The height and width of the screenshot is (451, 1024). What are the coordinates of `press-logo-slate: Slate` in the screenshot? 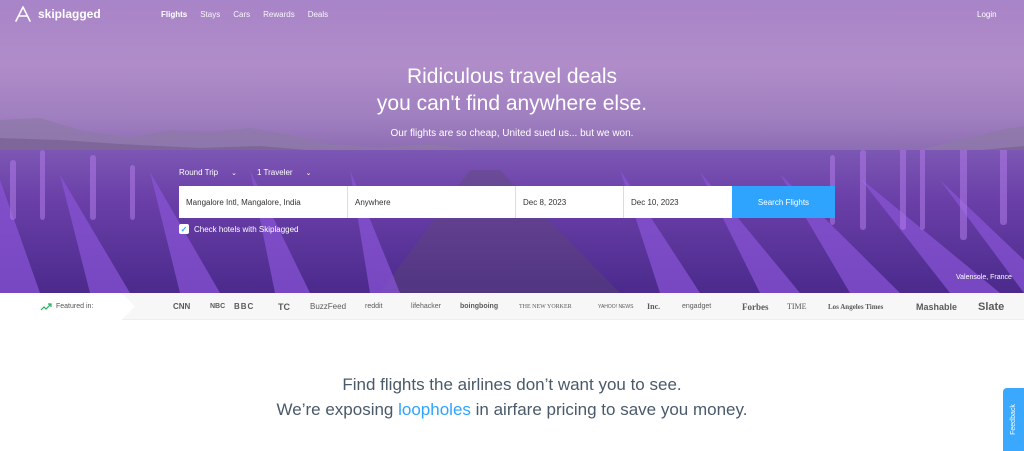 It's located at (991, 306).